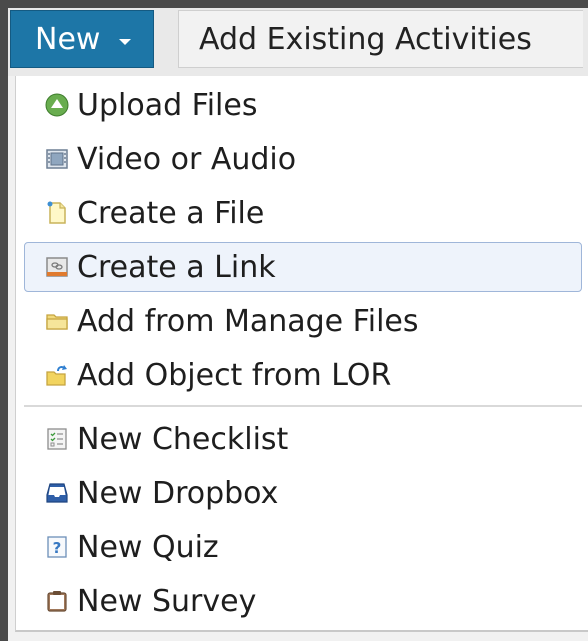 The height and width of the screenshot is (641, 588). I want to click on menu-item-label: Upload Files, so click(167, 105).